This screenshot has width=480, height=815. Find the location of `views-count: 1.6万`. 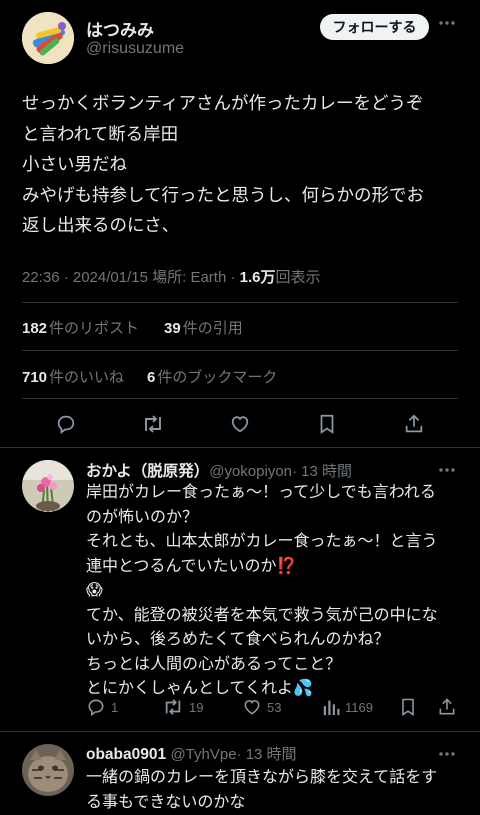

views-count: 1.6万 is located at coordinates (257, 277).